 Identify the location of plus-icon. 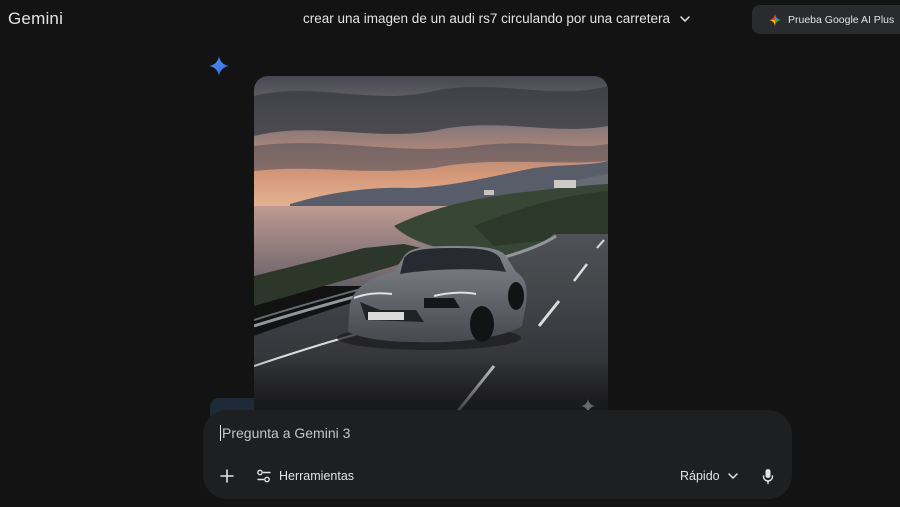
(227, 476).